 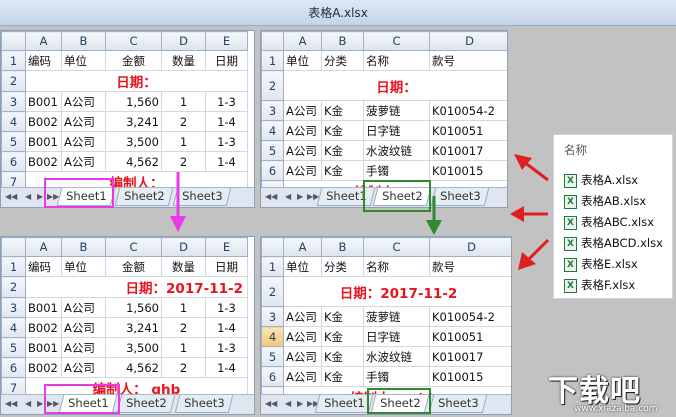 What do you see at coordinates (575, 150) in the screenshot?
I see `file-list-header: 名称` at bounding box center [575, 150].